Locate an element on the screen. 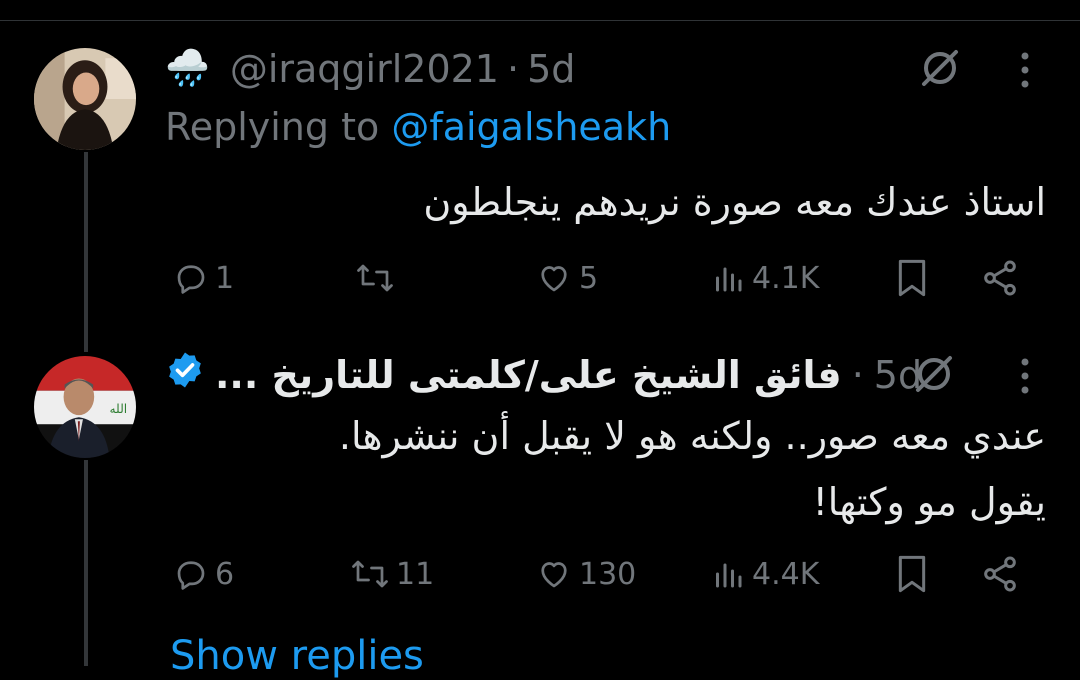 The width and height of the screenshot is (1080, 680). replying-to: Replying to @faigalsheakh is located at coordinates (418, 127).